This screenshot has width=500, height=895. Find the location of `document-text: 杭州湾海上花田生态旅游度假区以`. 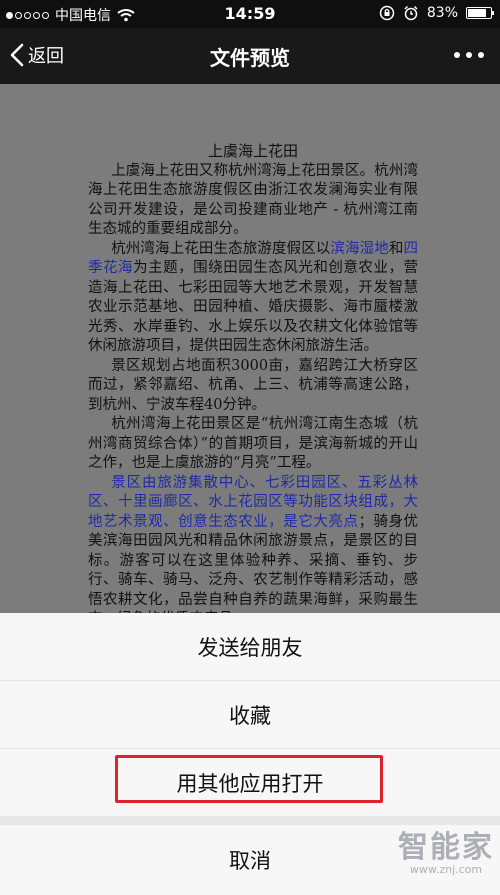

document-text: 杭州湾海上花田生态旅游度假区以 is located at coordinates (221, 248).